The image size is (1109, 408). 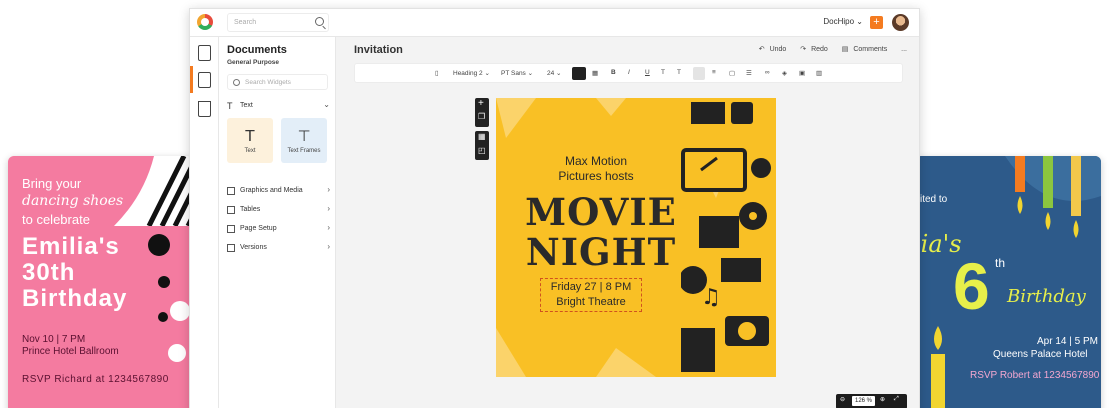 What do you see at coordinates (205, 22) in the screenshot?
I see `app-logo` at bounding box center [205, 22].